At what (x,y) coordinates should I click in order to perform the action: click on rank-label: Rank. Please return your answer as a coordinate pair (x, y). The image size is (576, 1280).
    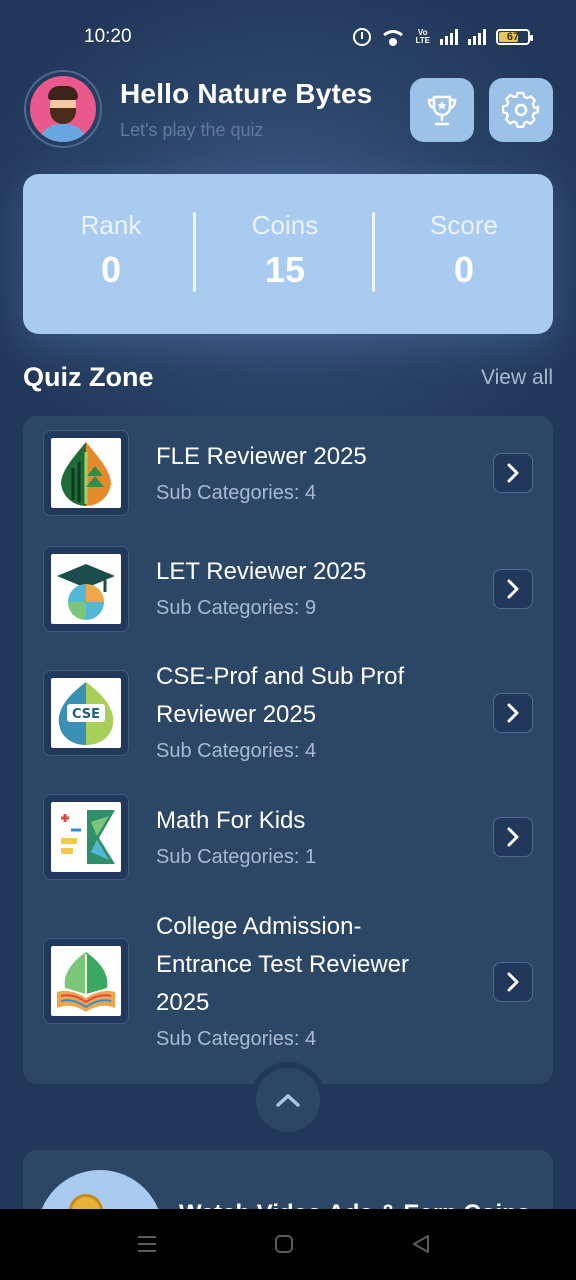
    Looking at the image, I should click on (111, 225).